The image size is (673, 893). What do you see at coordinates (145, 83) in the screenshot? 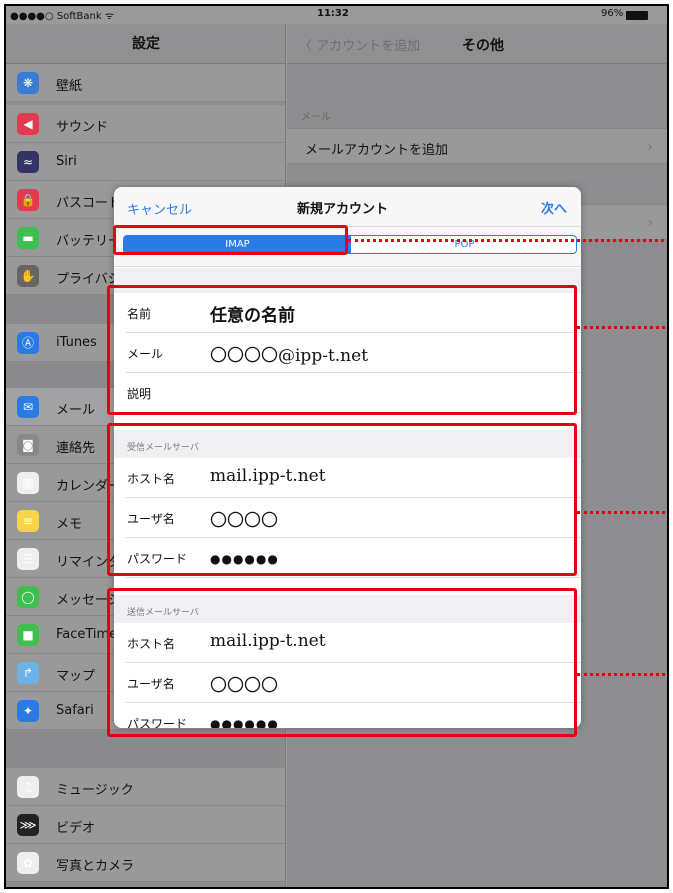
I see `sidebar-item: ❋ 壁紙` at bounding box center [145, 83].